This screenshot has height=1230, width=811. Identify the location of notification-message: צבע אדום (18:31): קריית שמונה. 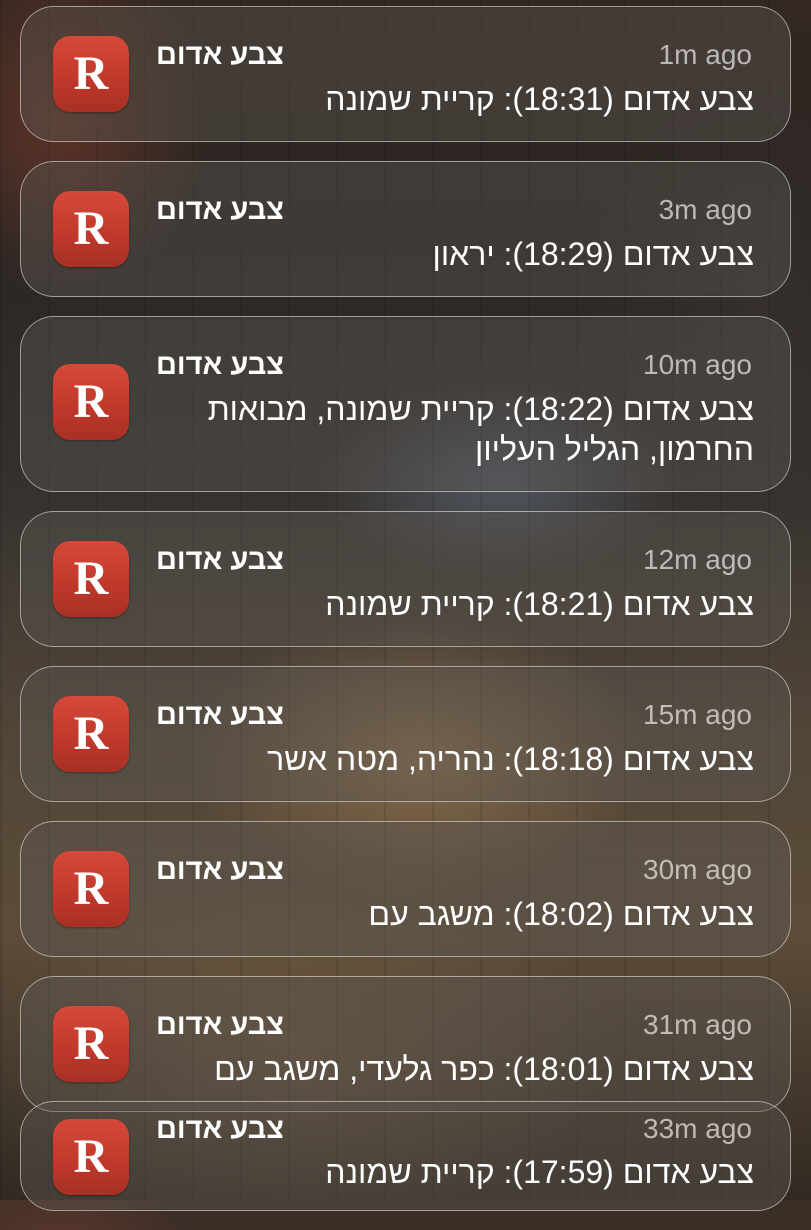
(539, 99).